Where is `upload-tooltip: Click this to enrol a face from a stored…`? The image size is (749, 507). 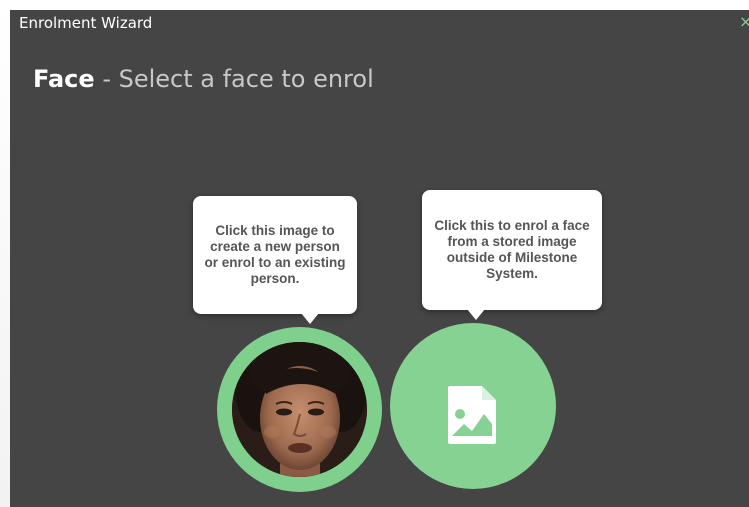 upload-tooltip: Click this to enrol a face from a stored… is located at coordinates (512, 255).